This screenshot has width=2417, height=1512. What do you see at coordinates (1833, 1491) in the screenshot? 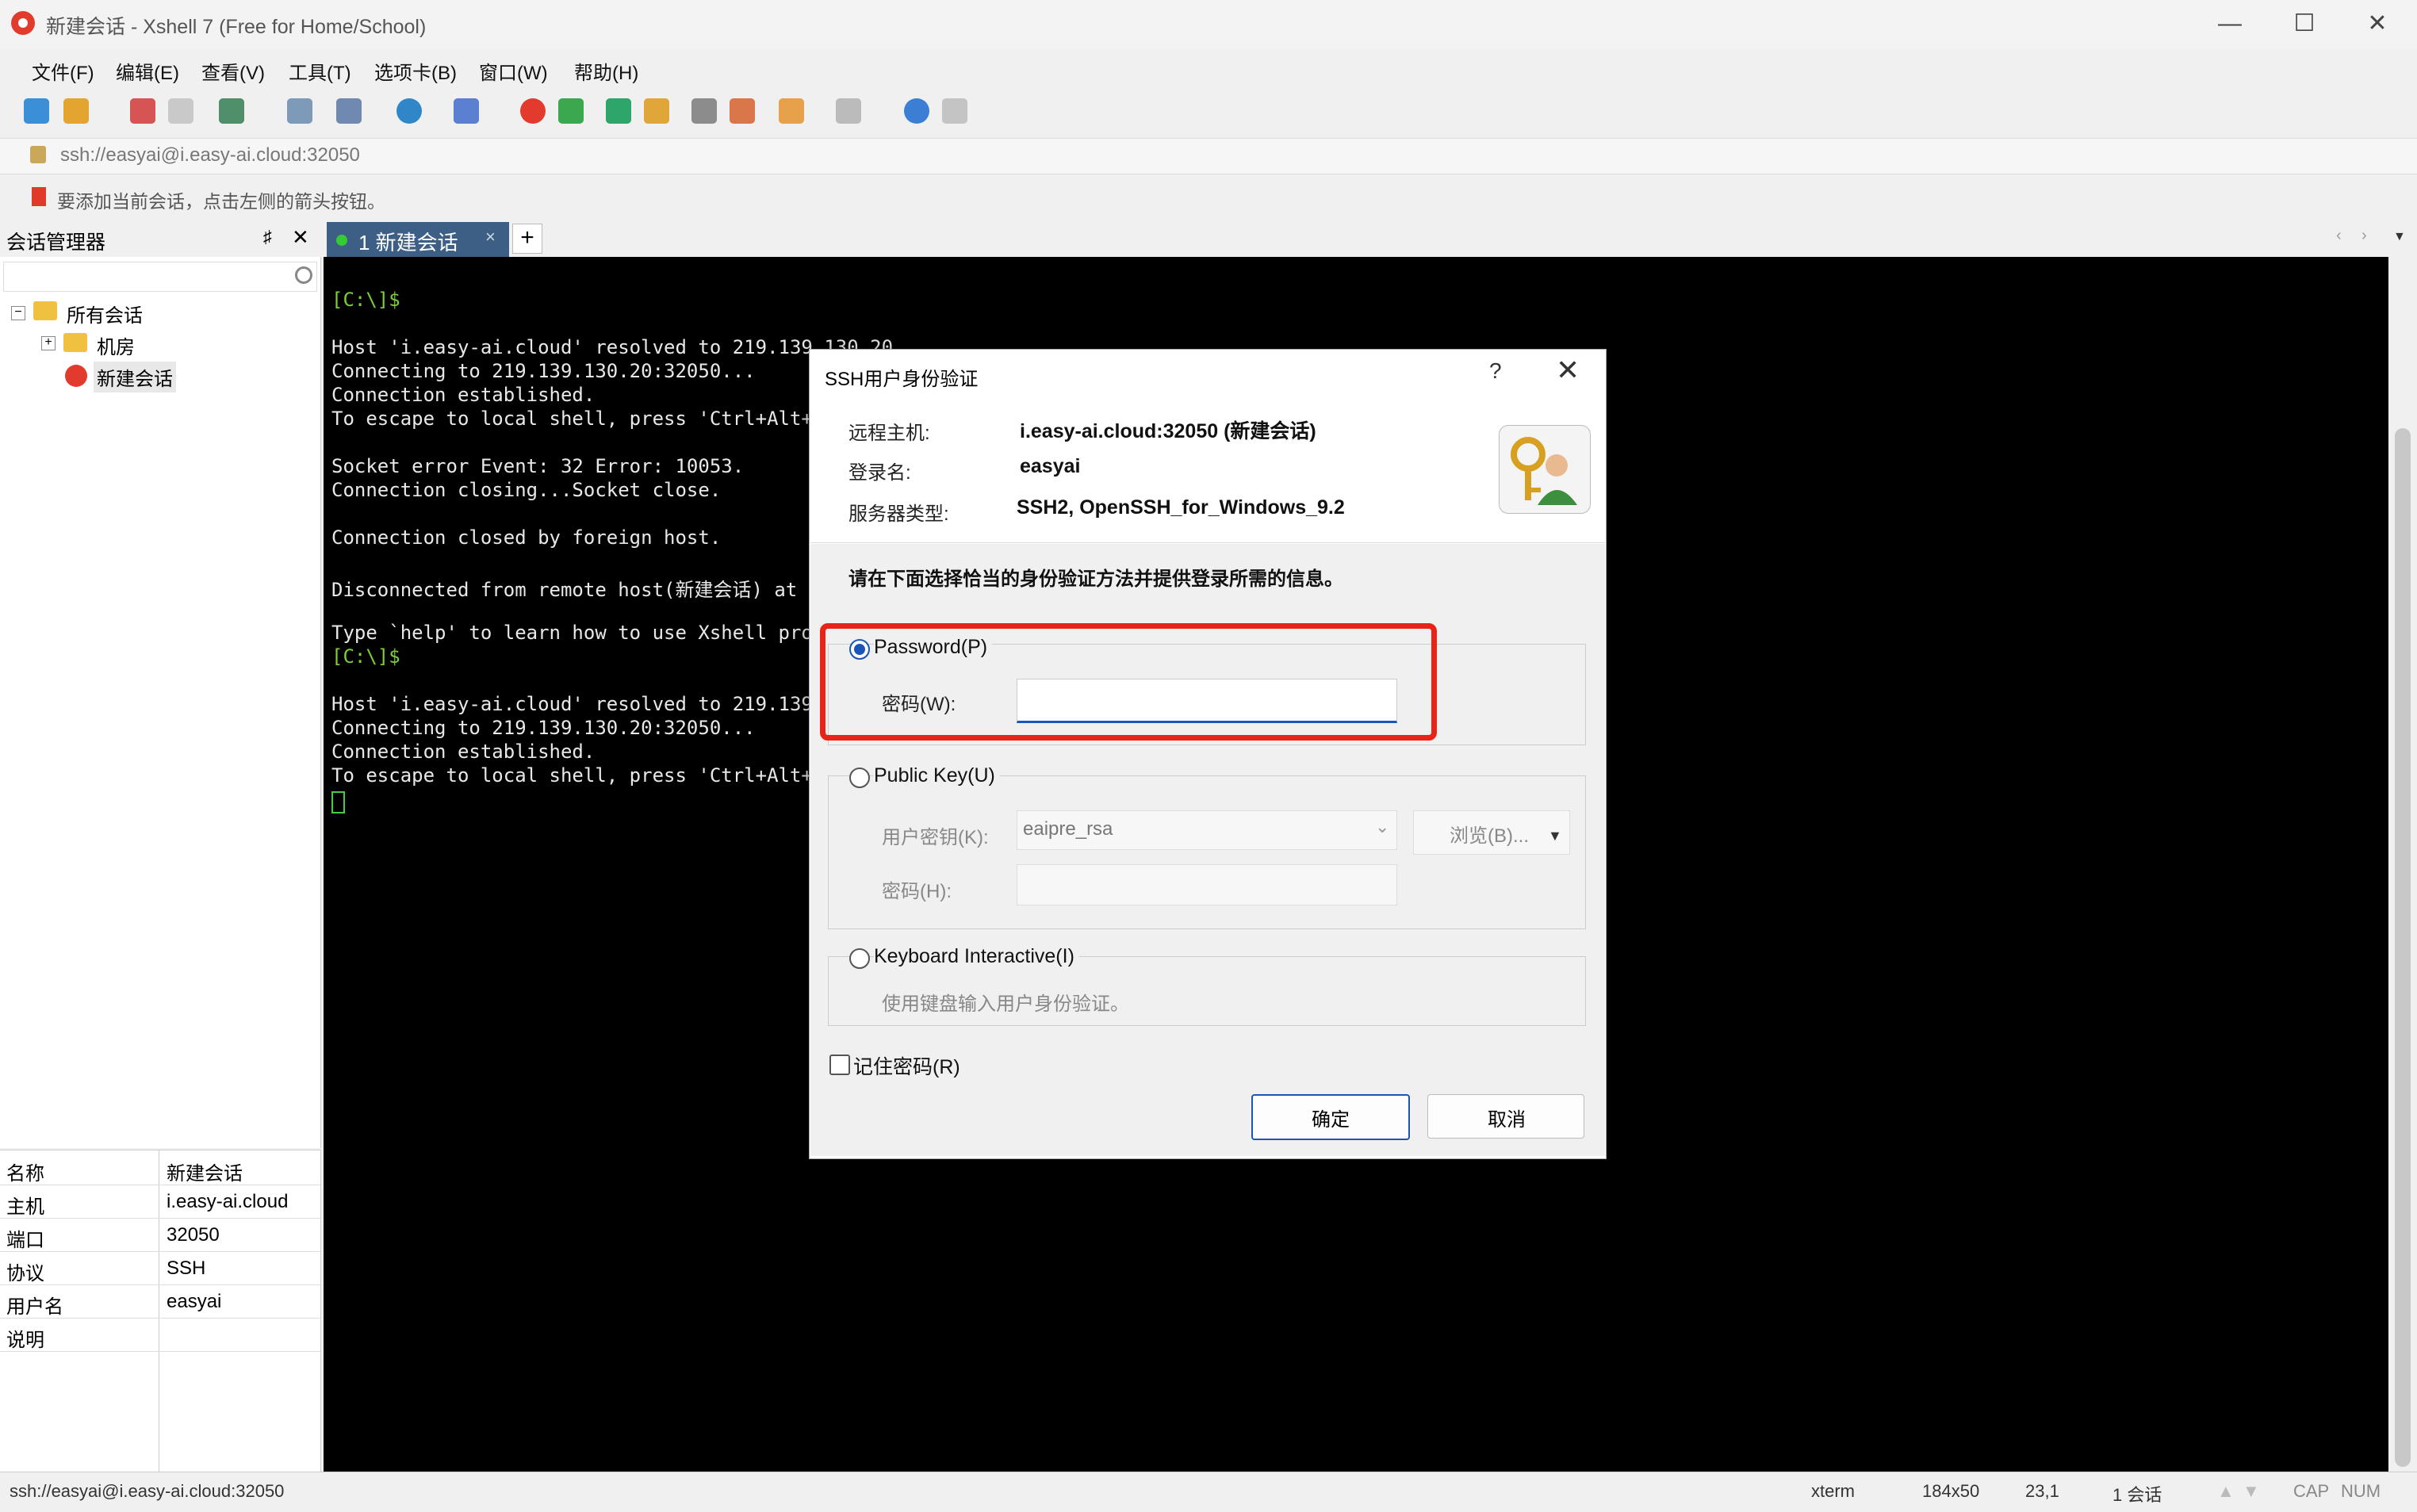
I see `status-terminal-type: xterm` at bounding box center [1833, 1491].